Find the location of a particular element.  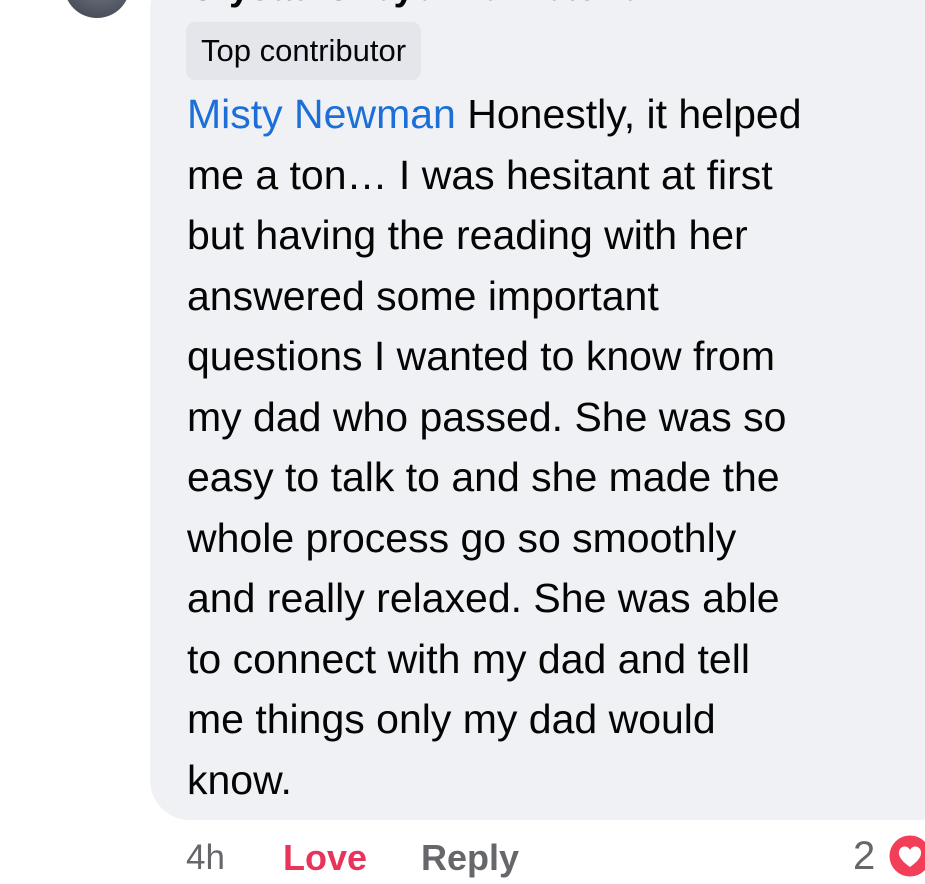

comment-line-1-text: Honestly, it helped is located at coordinates (634, 114).